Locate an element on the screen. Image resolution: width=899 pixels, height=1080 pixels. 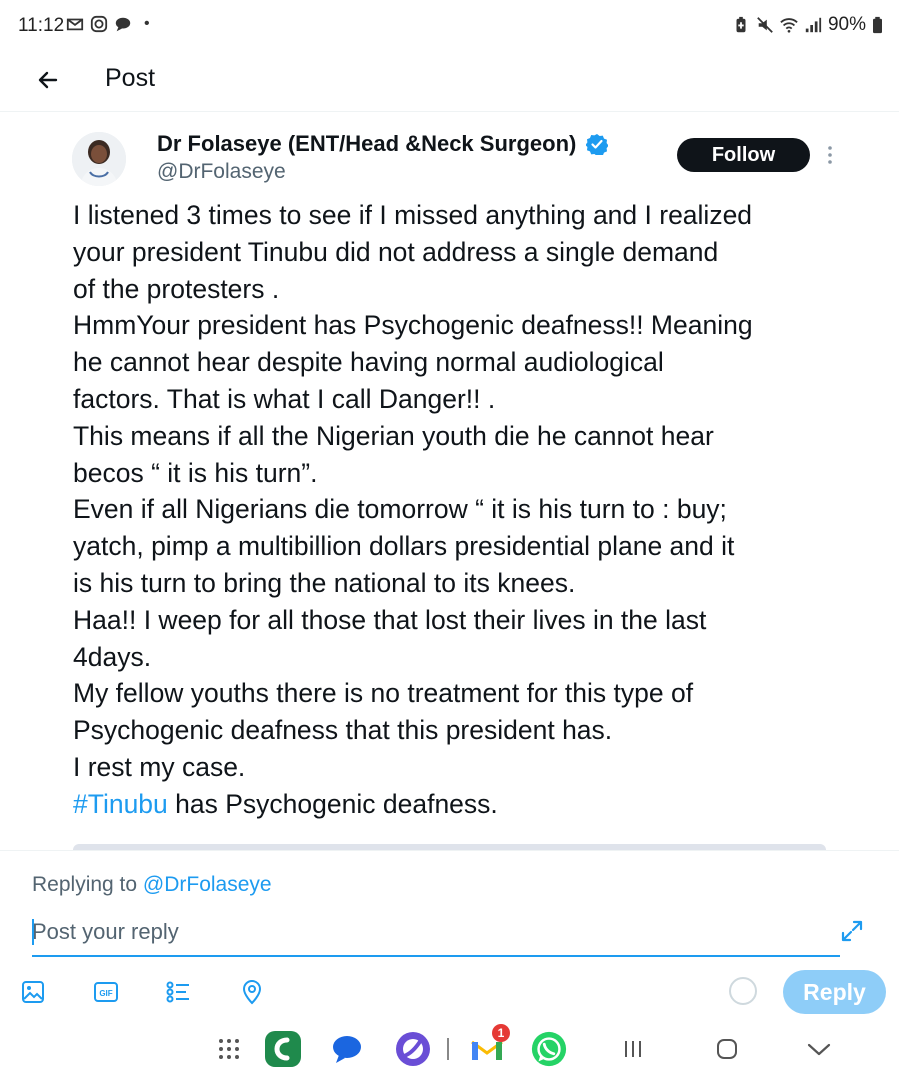
arrow-left-icon is located at coordinates (48, 80).